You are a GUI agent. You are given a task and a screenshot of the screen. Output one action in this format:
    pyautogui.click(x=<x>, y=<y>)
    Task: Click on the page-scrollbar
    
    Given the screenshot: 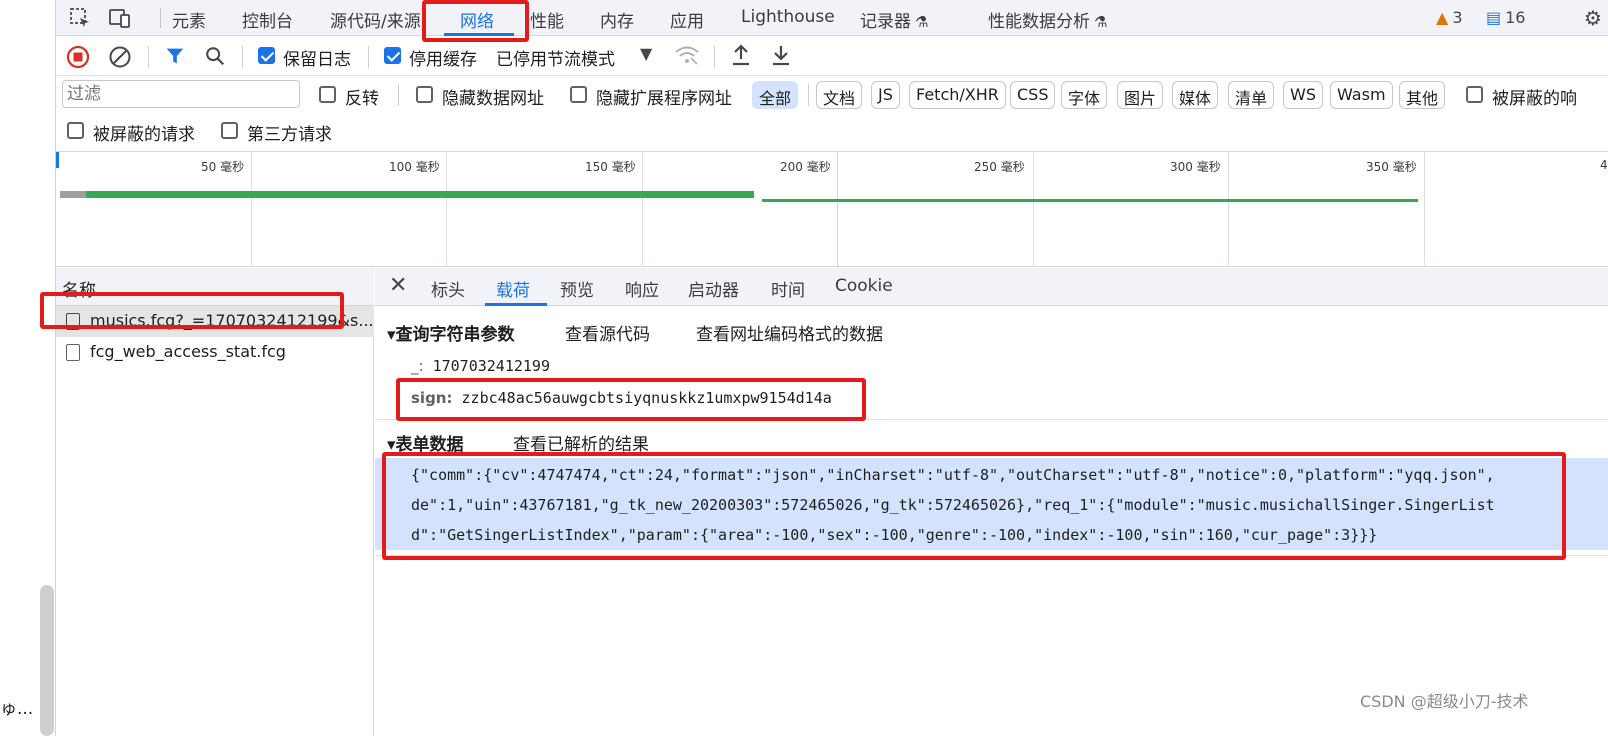 What is the action you would take?
    pyautogui.click(x=47, y=660)
    